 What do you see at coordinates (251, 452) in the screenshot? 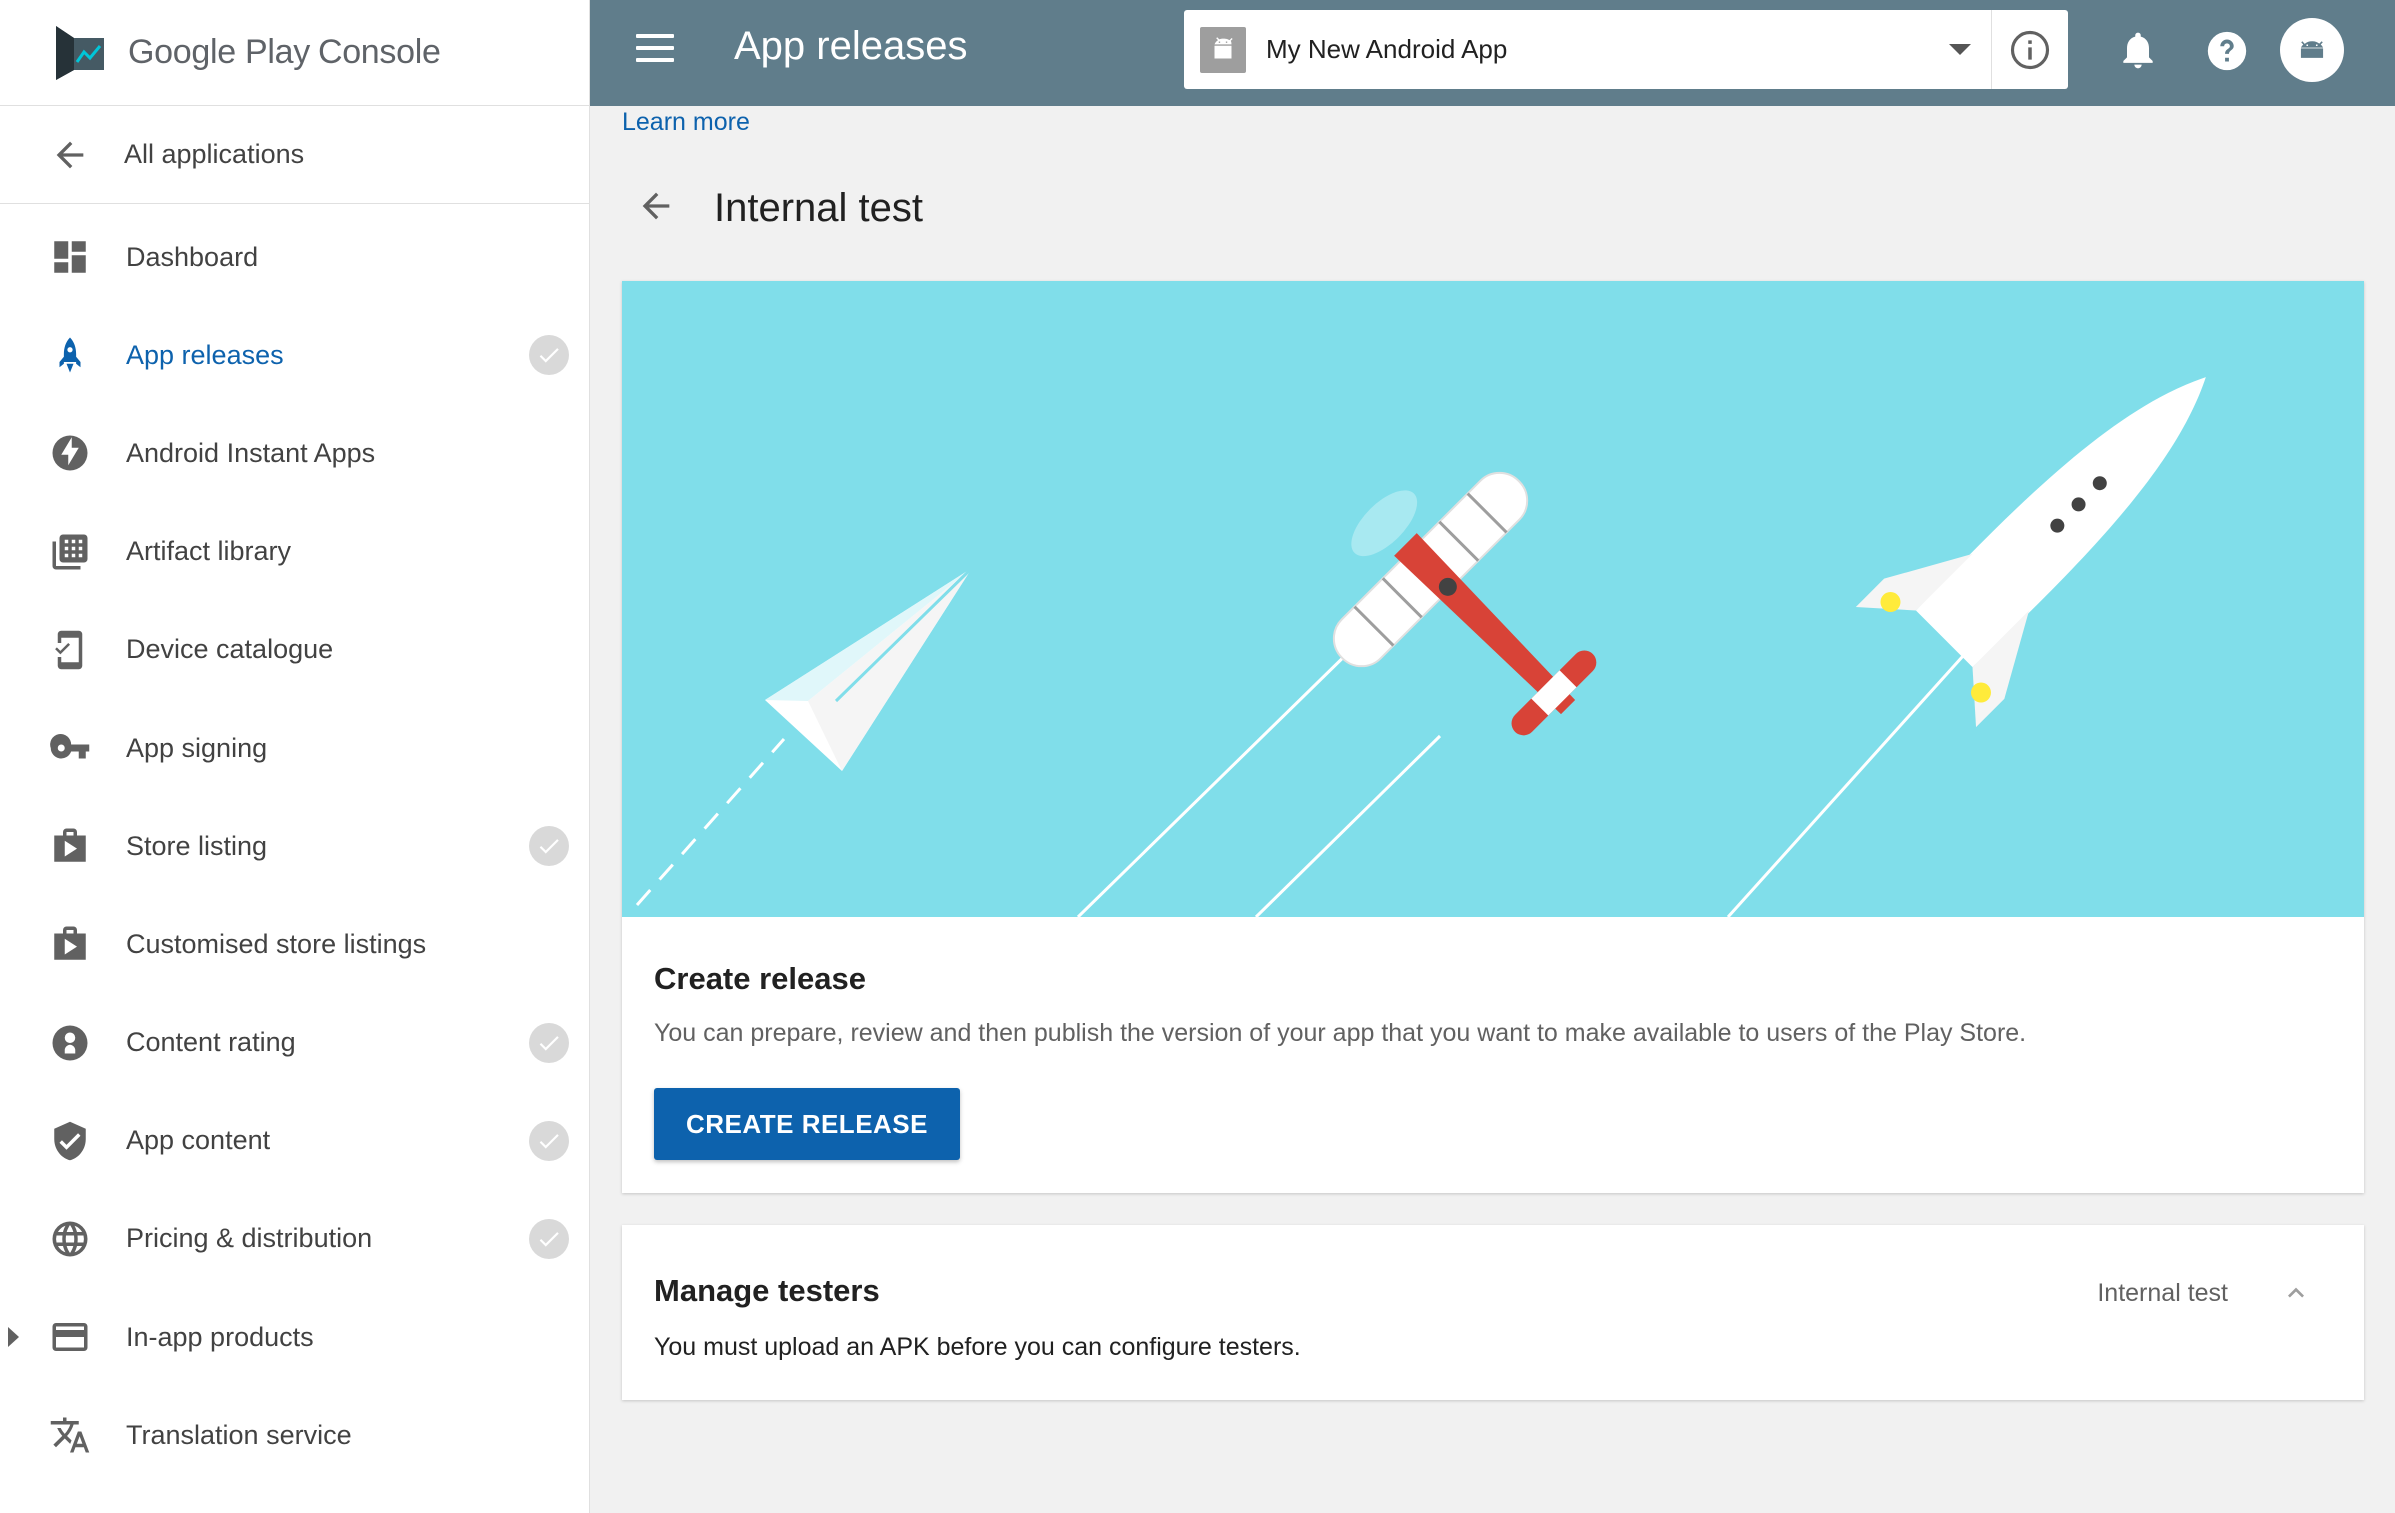
I see `sidebar-item-label: Android Instant Apps` at bounding box center [251, 452].